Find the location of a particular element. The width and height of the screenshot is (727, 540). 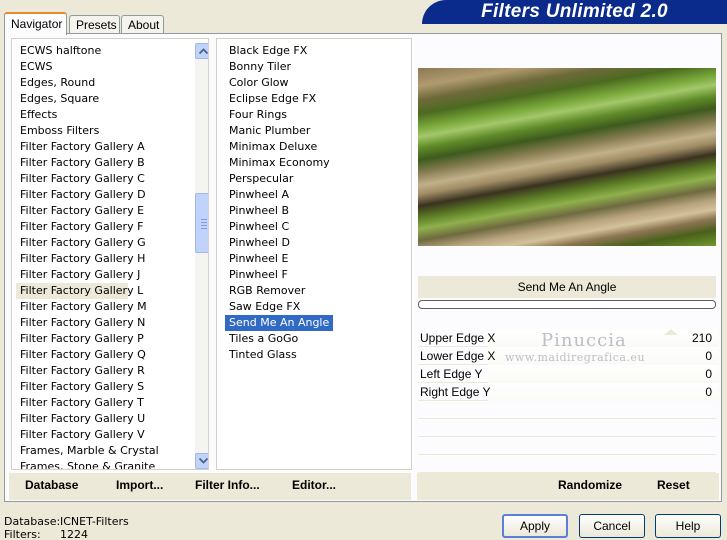

category-item: Filter Factory Gallery V is located at coordinates (87, 435).